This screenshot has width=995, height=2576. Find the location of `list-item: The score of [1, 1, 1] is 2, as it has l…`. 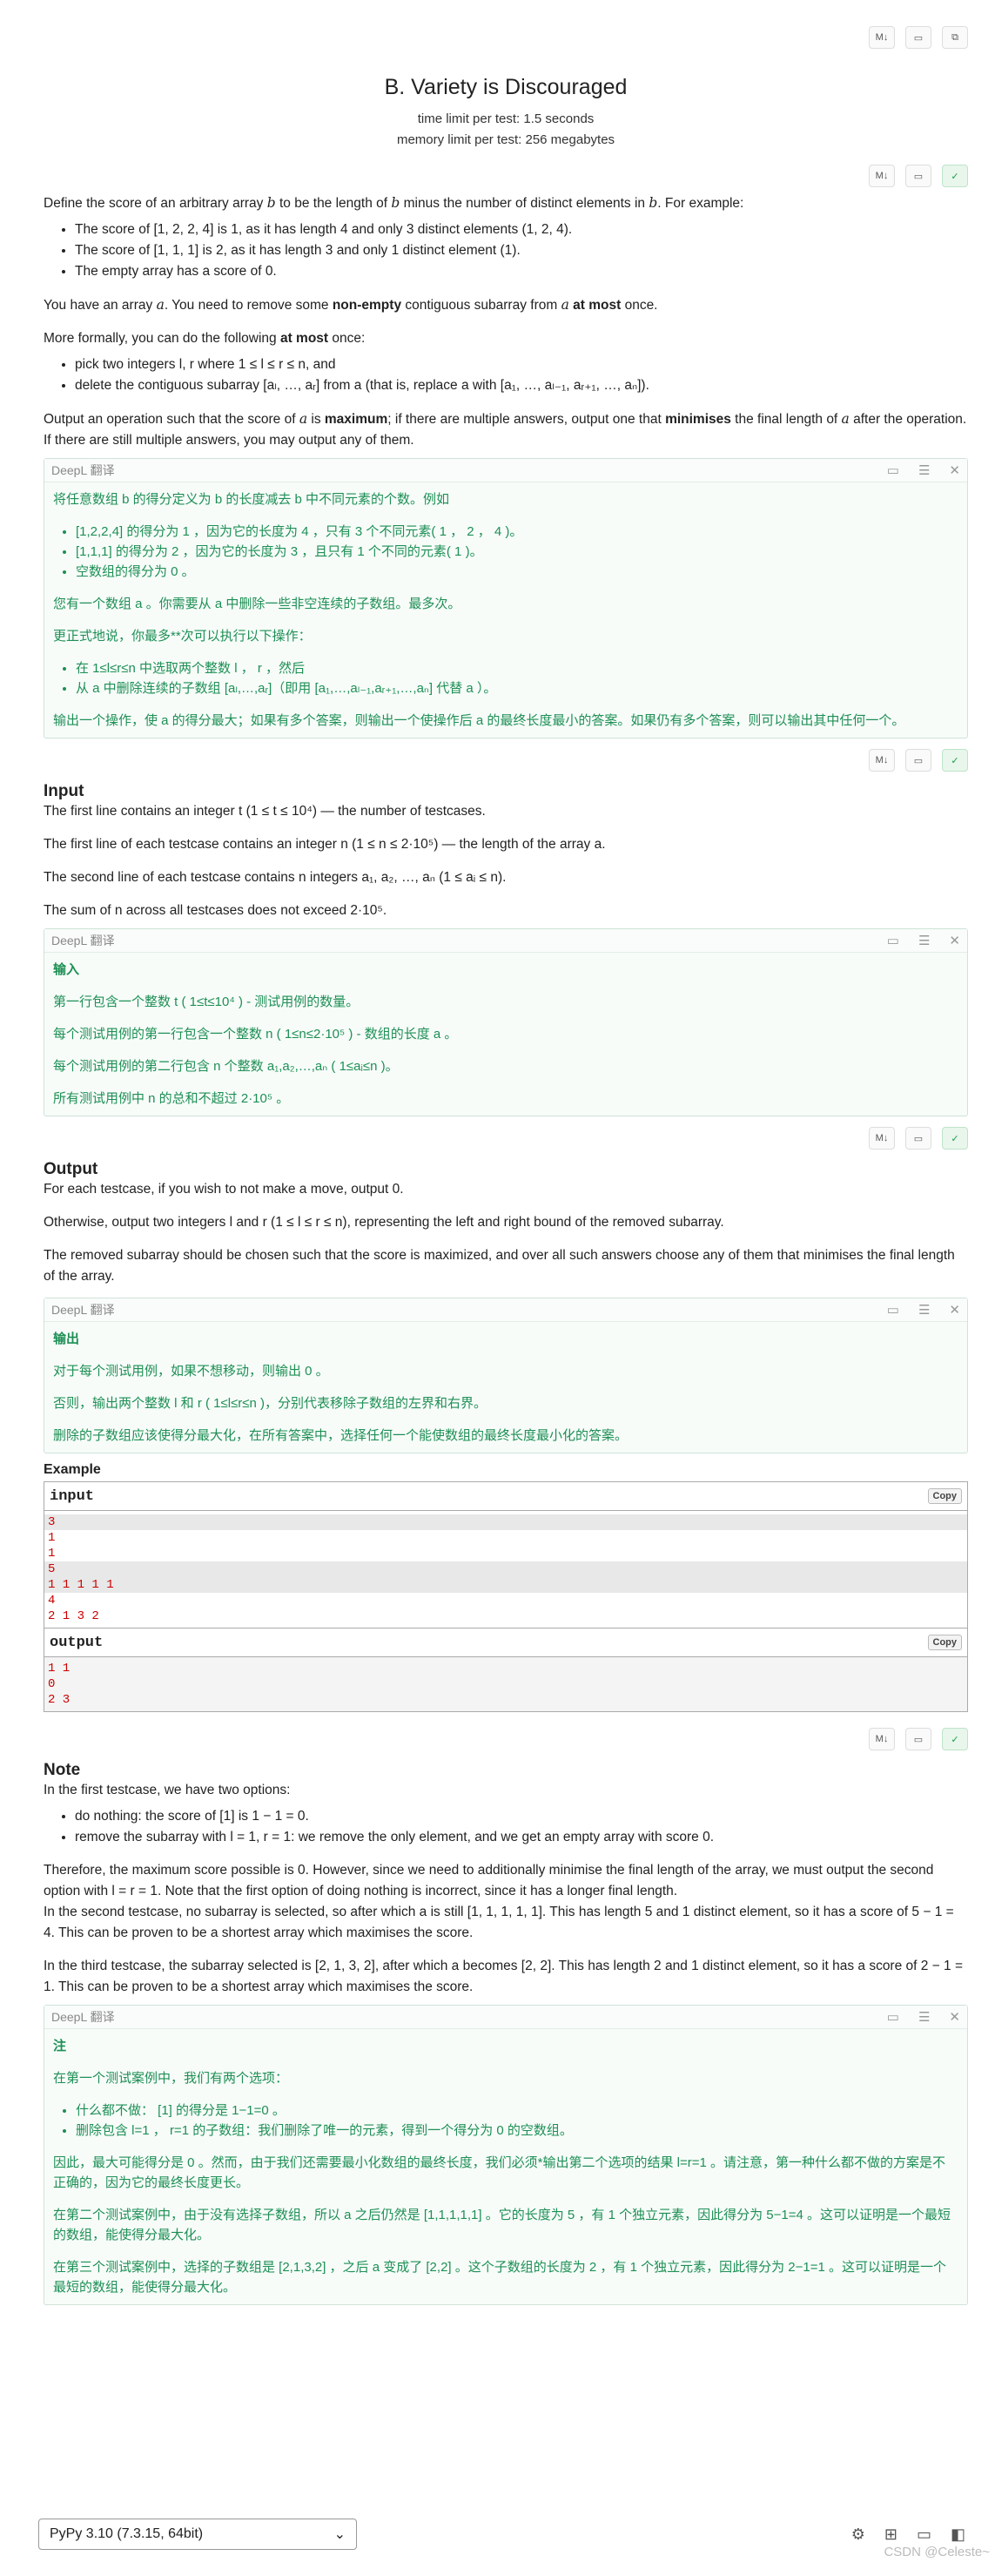

list-item: The score of [1, 1, 1] is 2, as it has l… is located at coordinates (521, 251).